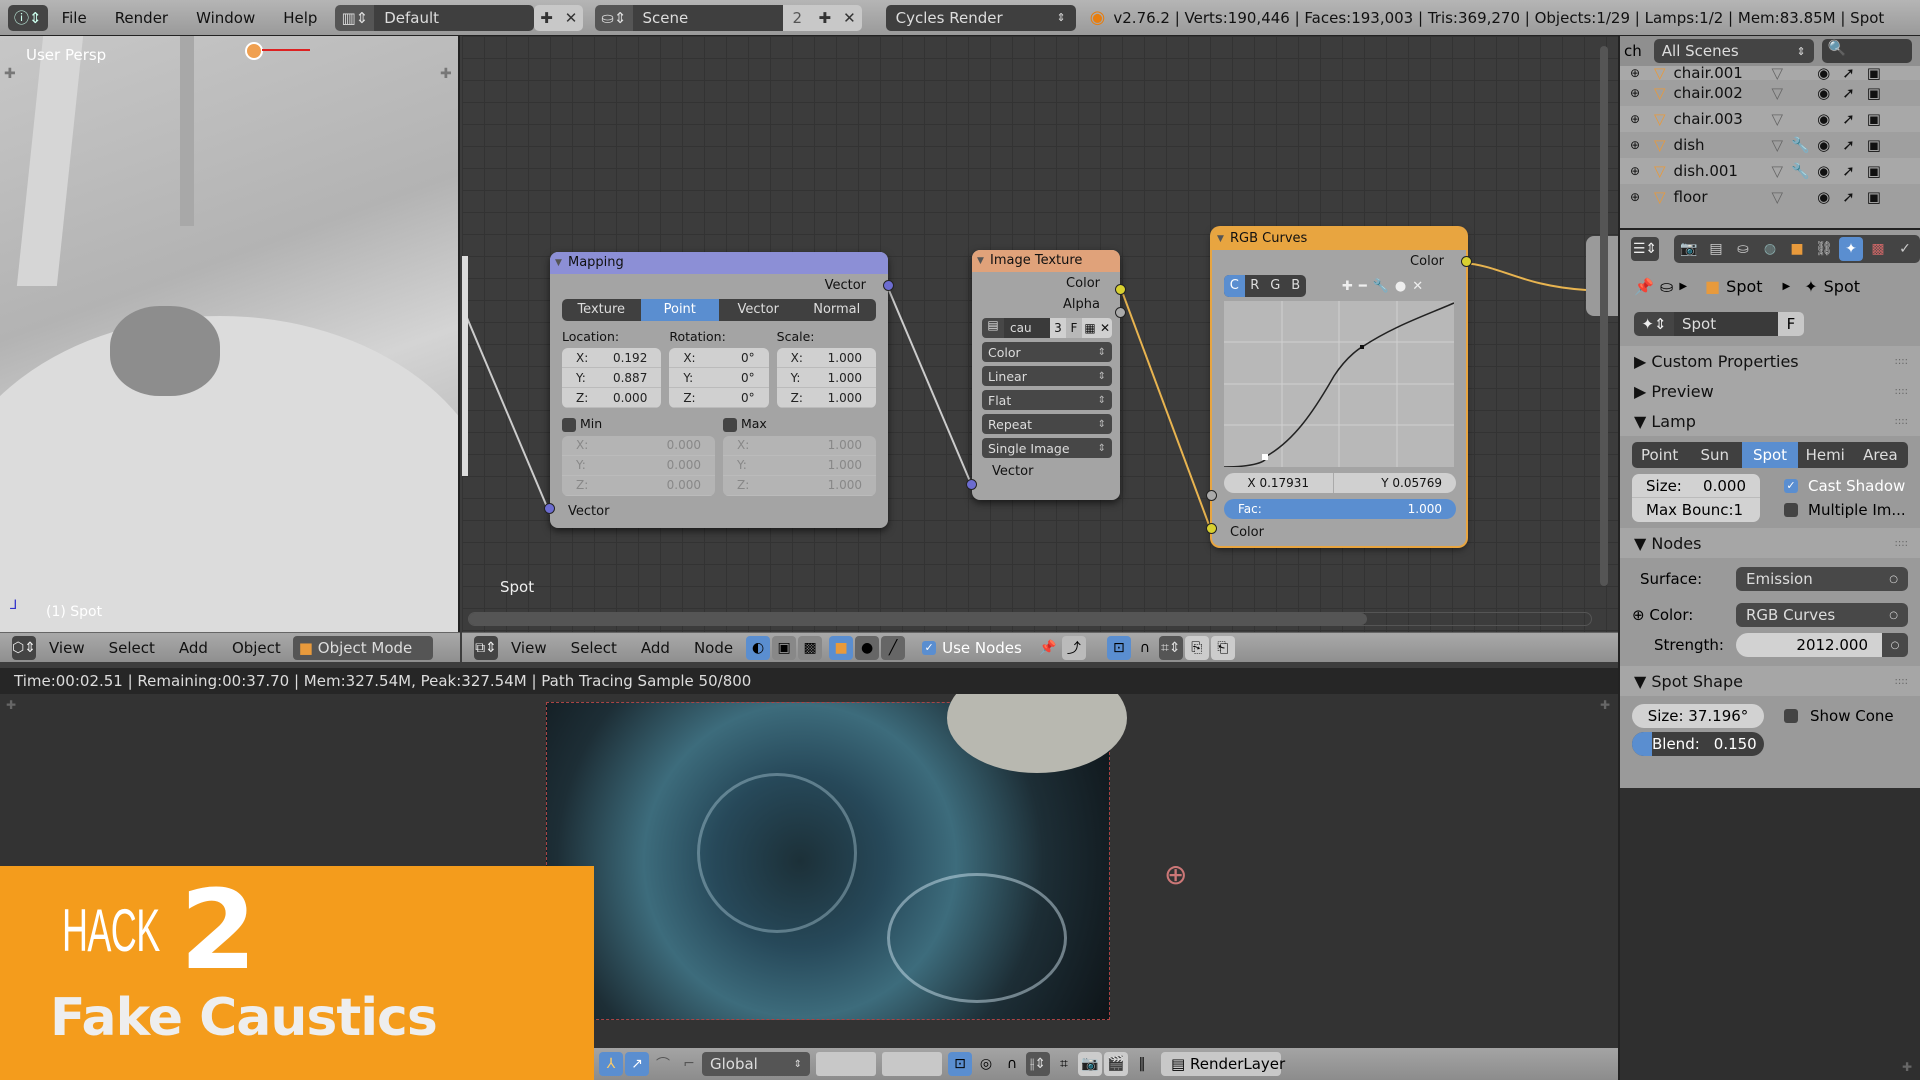  Describe the element at coordinates (67, 648) in the screenshot. I see `viewport-menu-view: View` at that location.